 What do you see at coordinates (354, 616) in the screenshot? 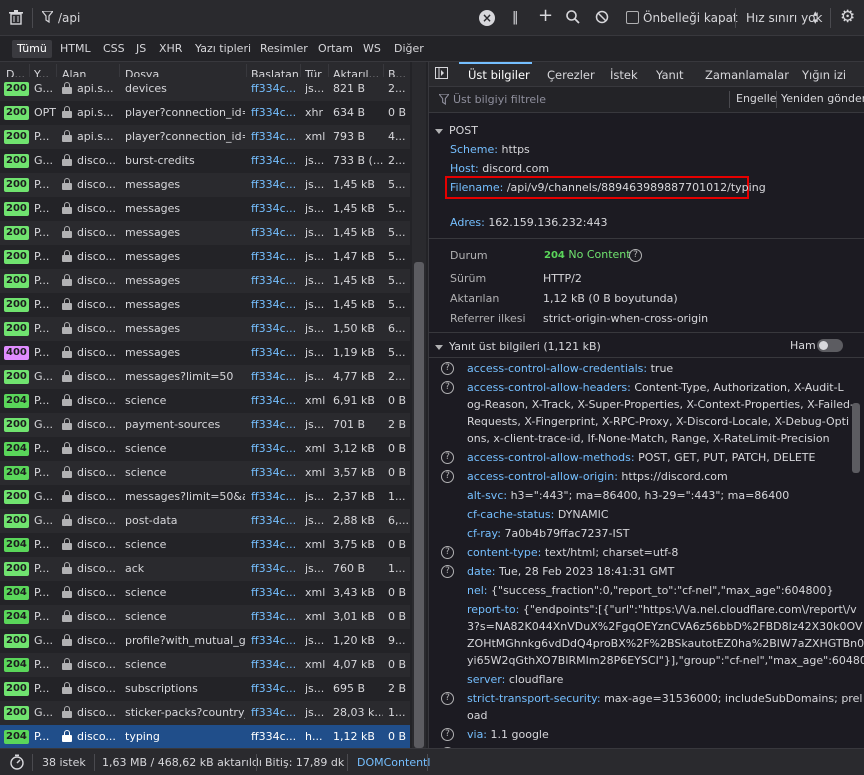
I see `transferred-cell: 3,01 kB` at bounding box center [354, 616].